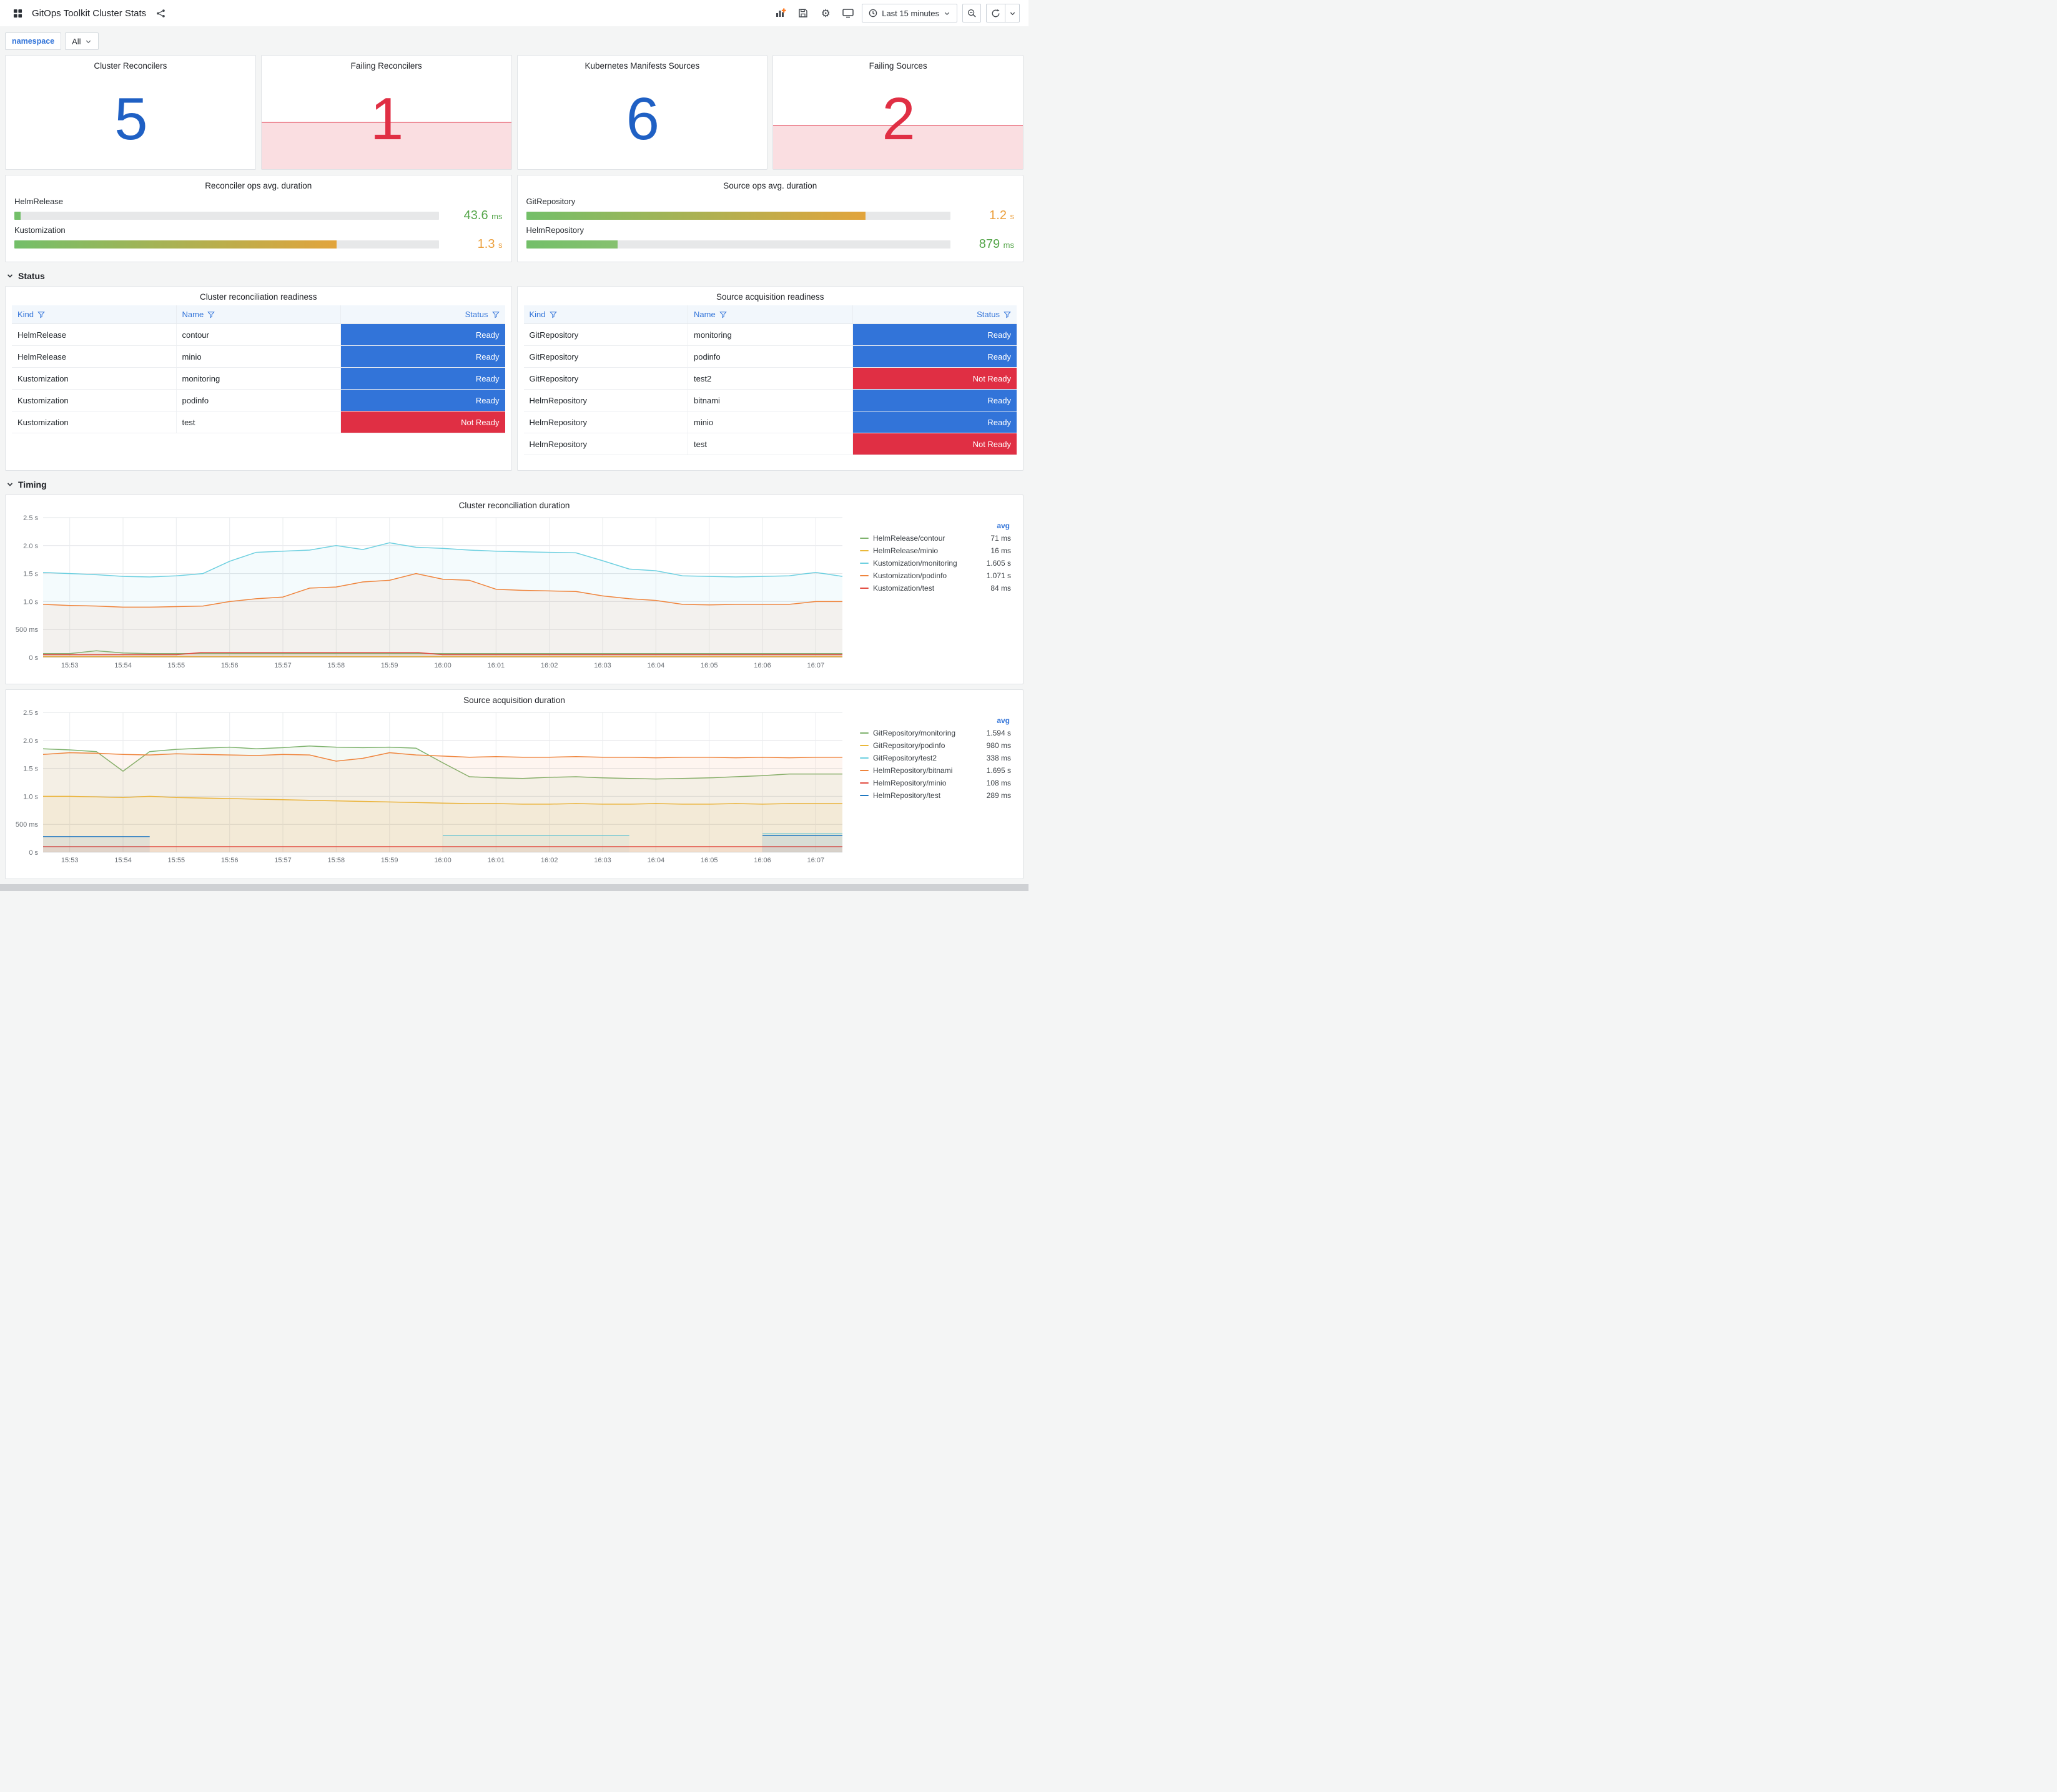 This screenshot has width=2057, height=1792. I want to click on series-avg-value: 980 ms, so click(999, 745).